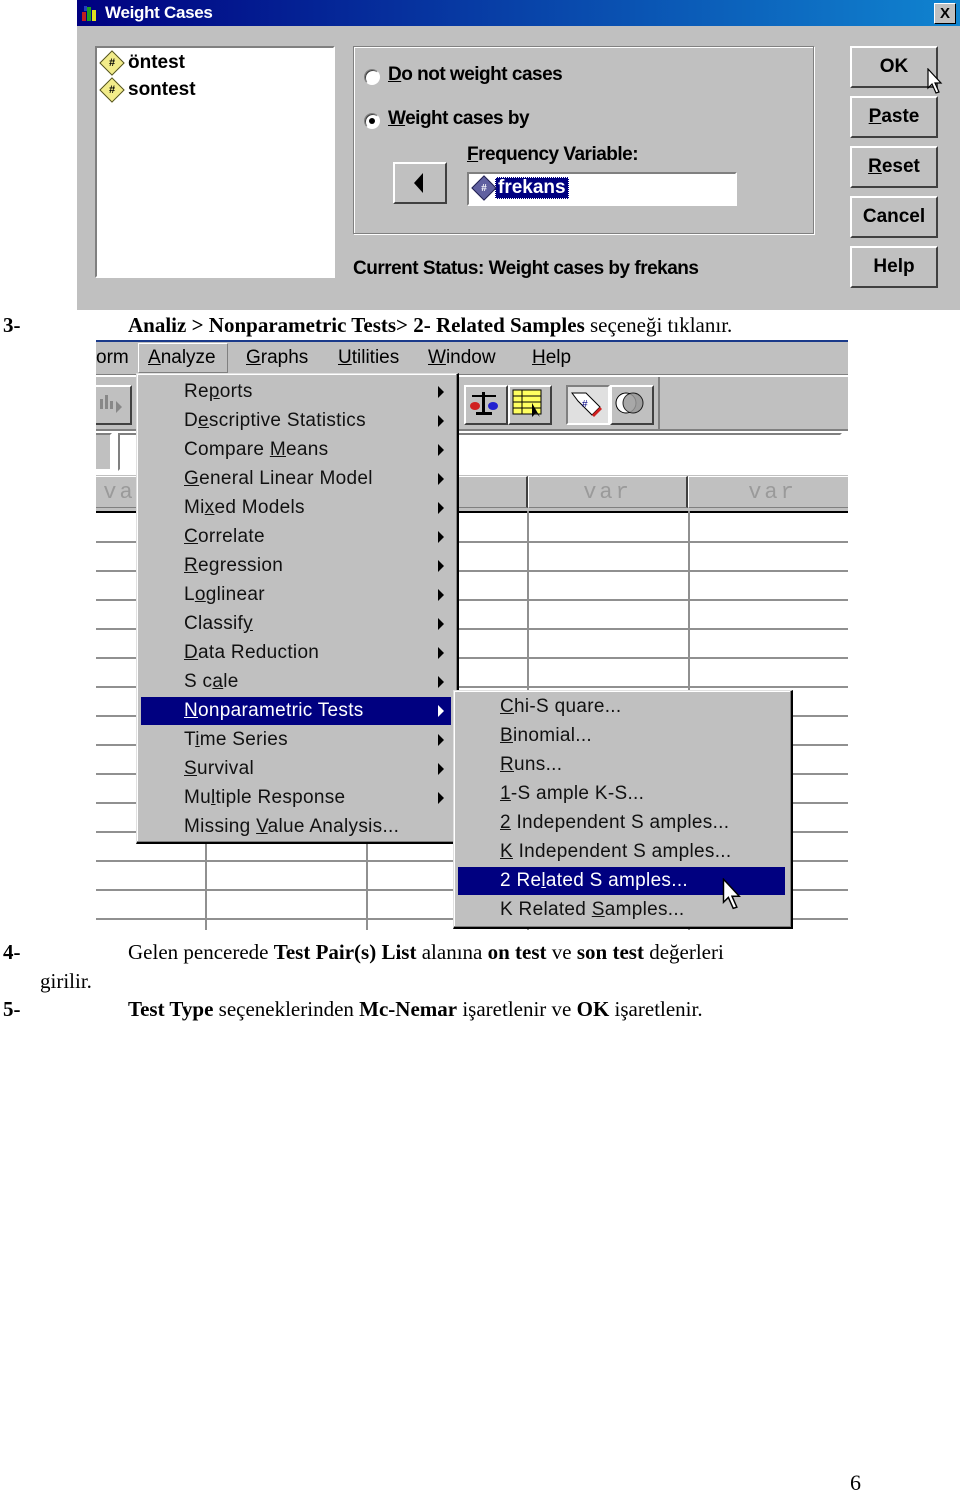 The image size is (960, 1496). What do you see at coordinates (372, 121) in the screenshot?
I see `weight-cases-by-radio` at bounding box center [372, 121].